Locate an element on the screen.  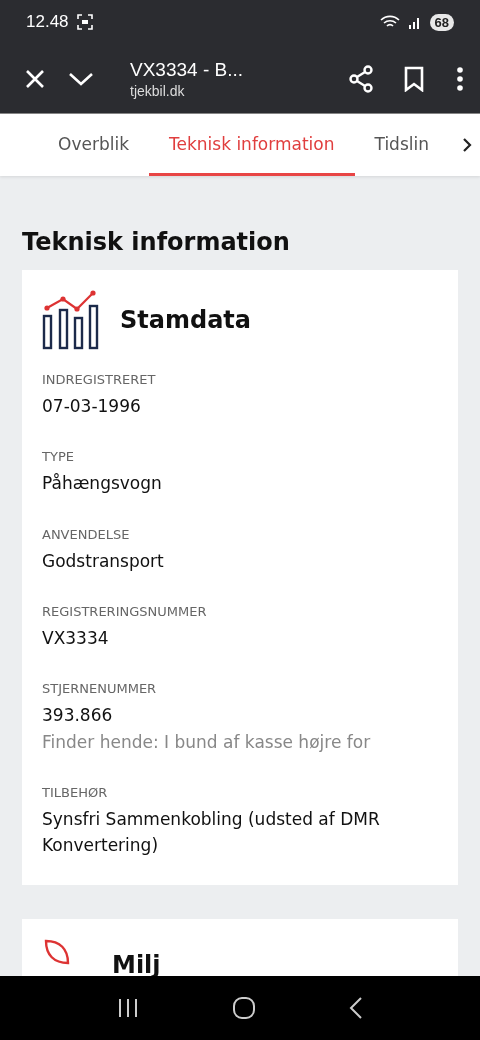
field-value: Synsfri Sammenkobling (udsted af DMR Konvertering) is located at coordinates (211, 833).